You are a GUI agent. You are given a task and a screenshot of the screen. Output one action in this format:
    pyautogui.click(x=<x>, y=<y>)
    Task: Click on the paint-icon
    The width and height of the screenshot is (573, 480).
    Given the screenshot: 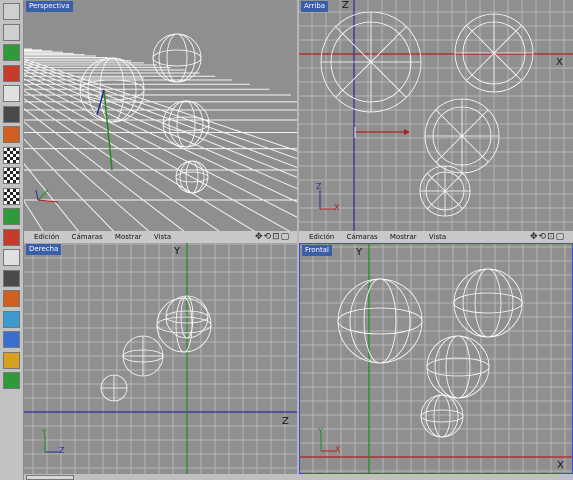 What is the action you would take?
    pyautogui.click(x=11, y=339)
    